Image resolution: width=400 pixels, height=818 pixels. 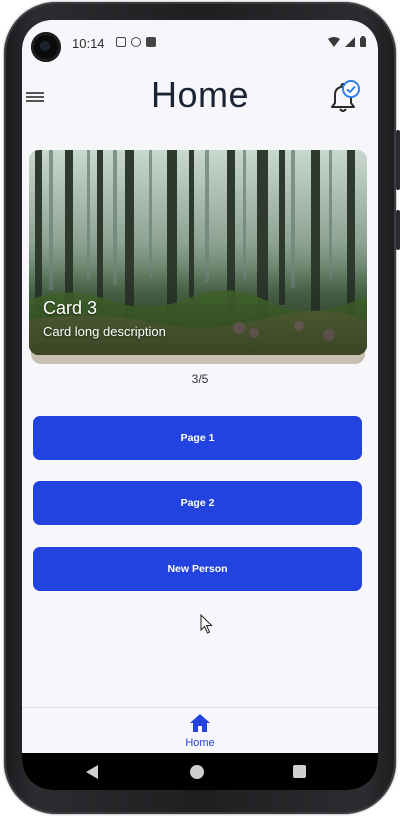 I want to click on front-camera, so click(x=46, y=47).